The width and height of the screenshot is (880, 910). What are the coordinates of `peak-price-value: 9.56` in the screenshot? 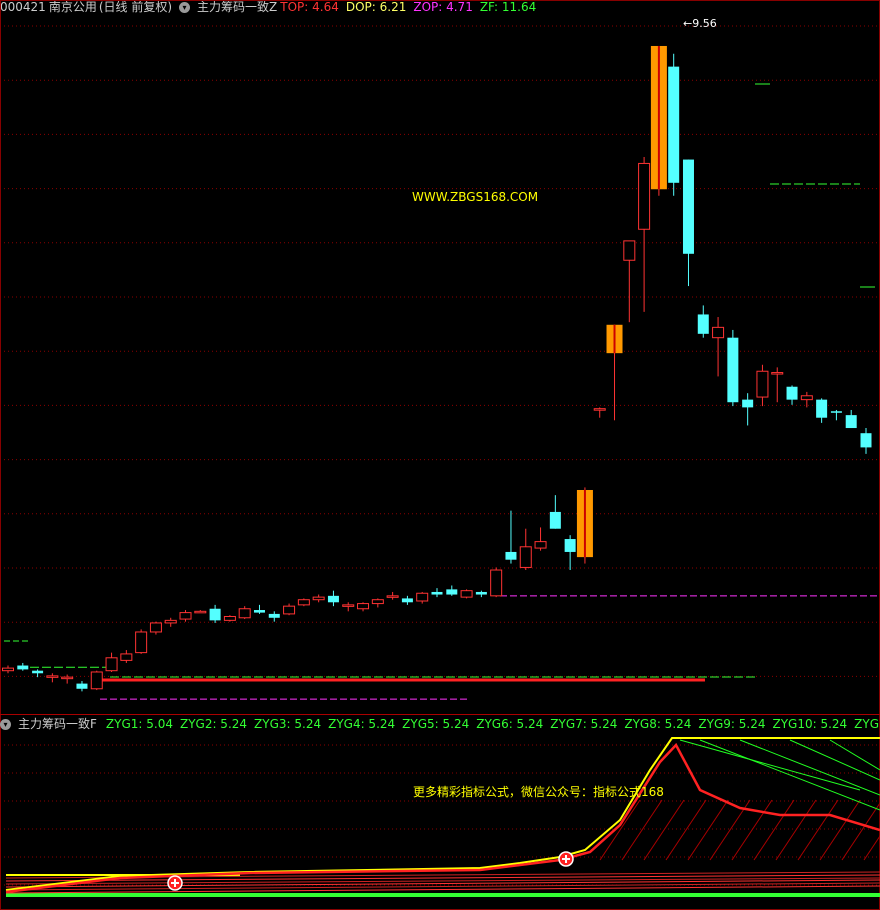 It's located at (704, 23).